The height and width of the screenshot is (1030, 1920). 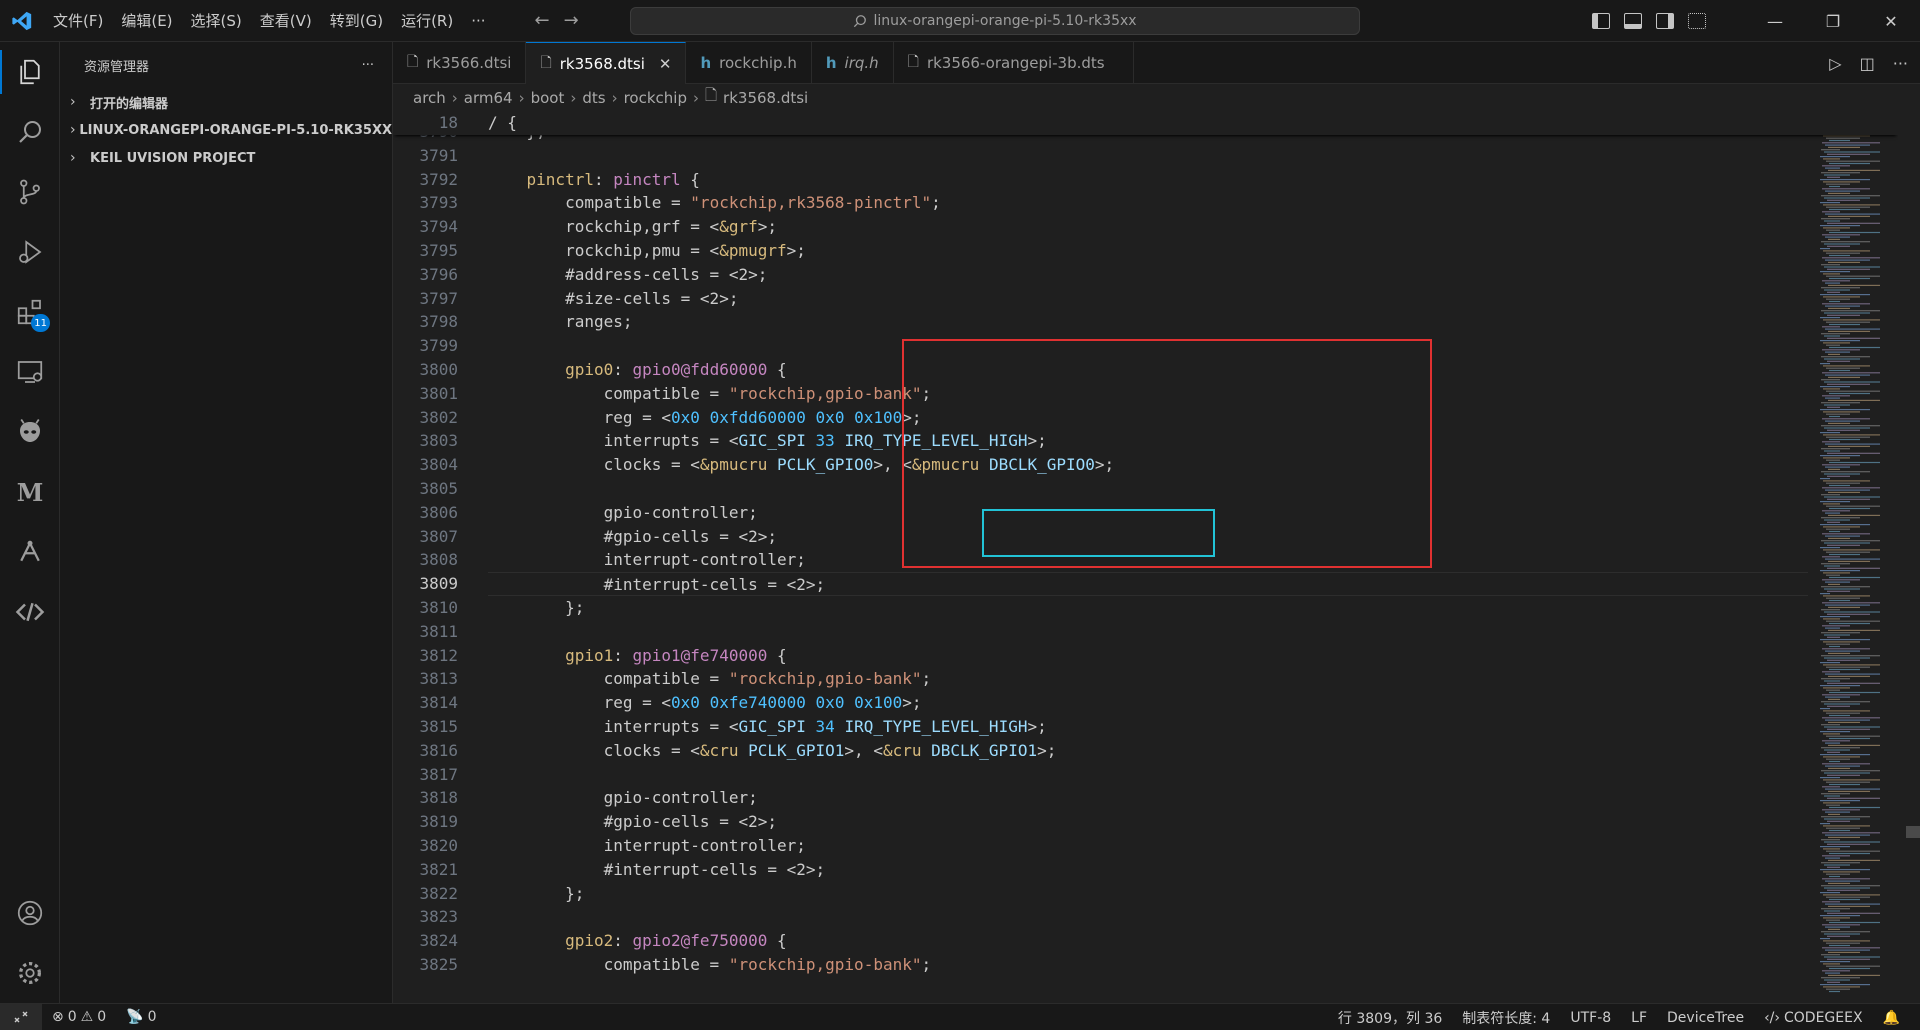 What do you see at coordinates (1891, 21) in the screenshot?
I see `close-button: ✕` at bounding box center [1891, 21].